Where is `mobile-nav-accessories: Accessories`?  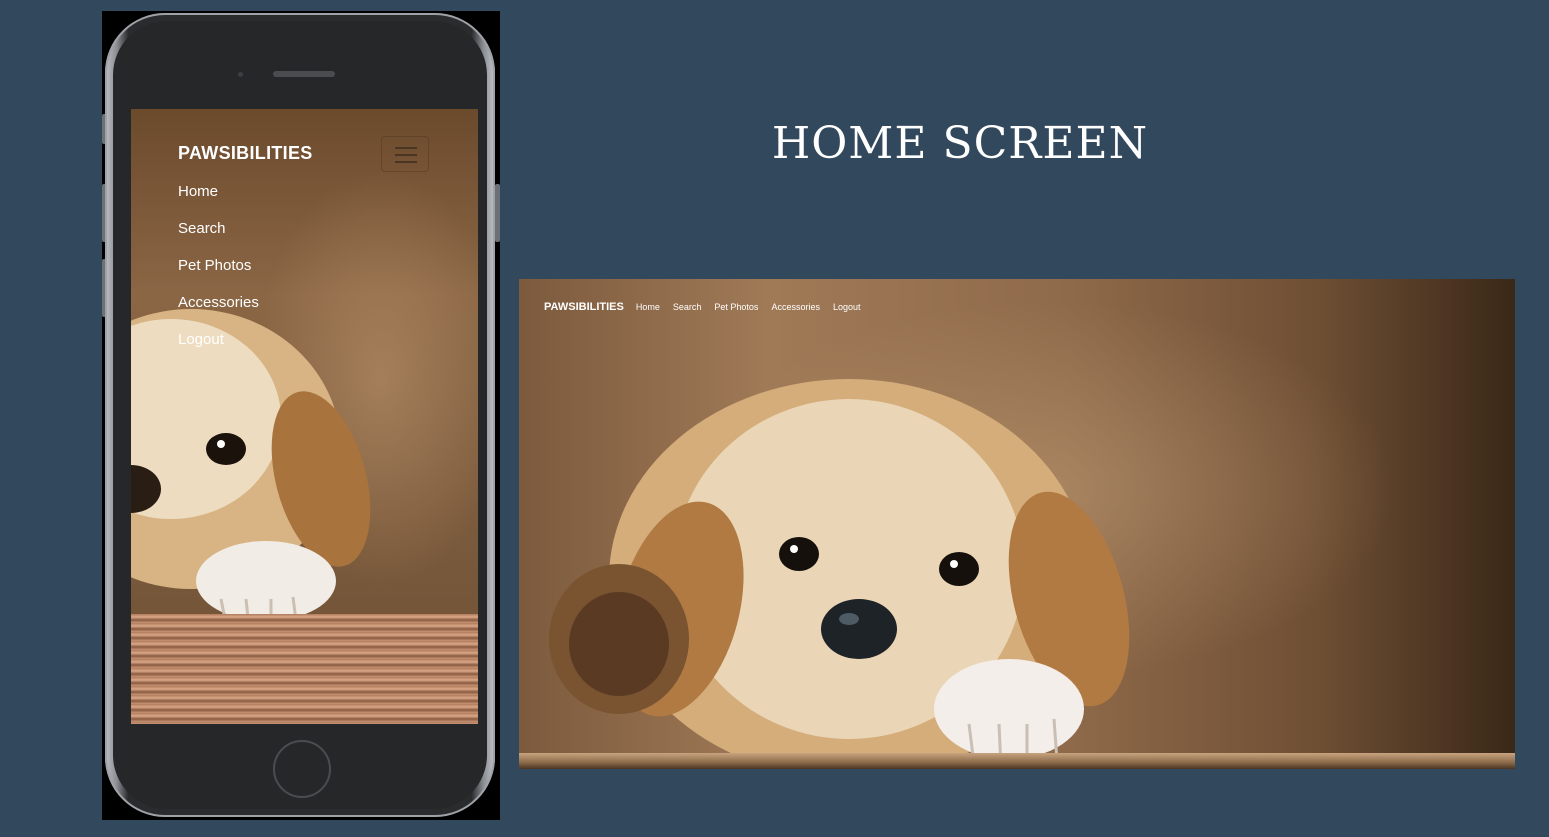 mobile-nav-accessories: Accessories is located at coordinates (218, 308).